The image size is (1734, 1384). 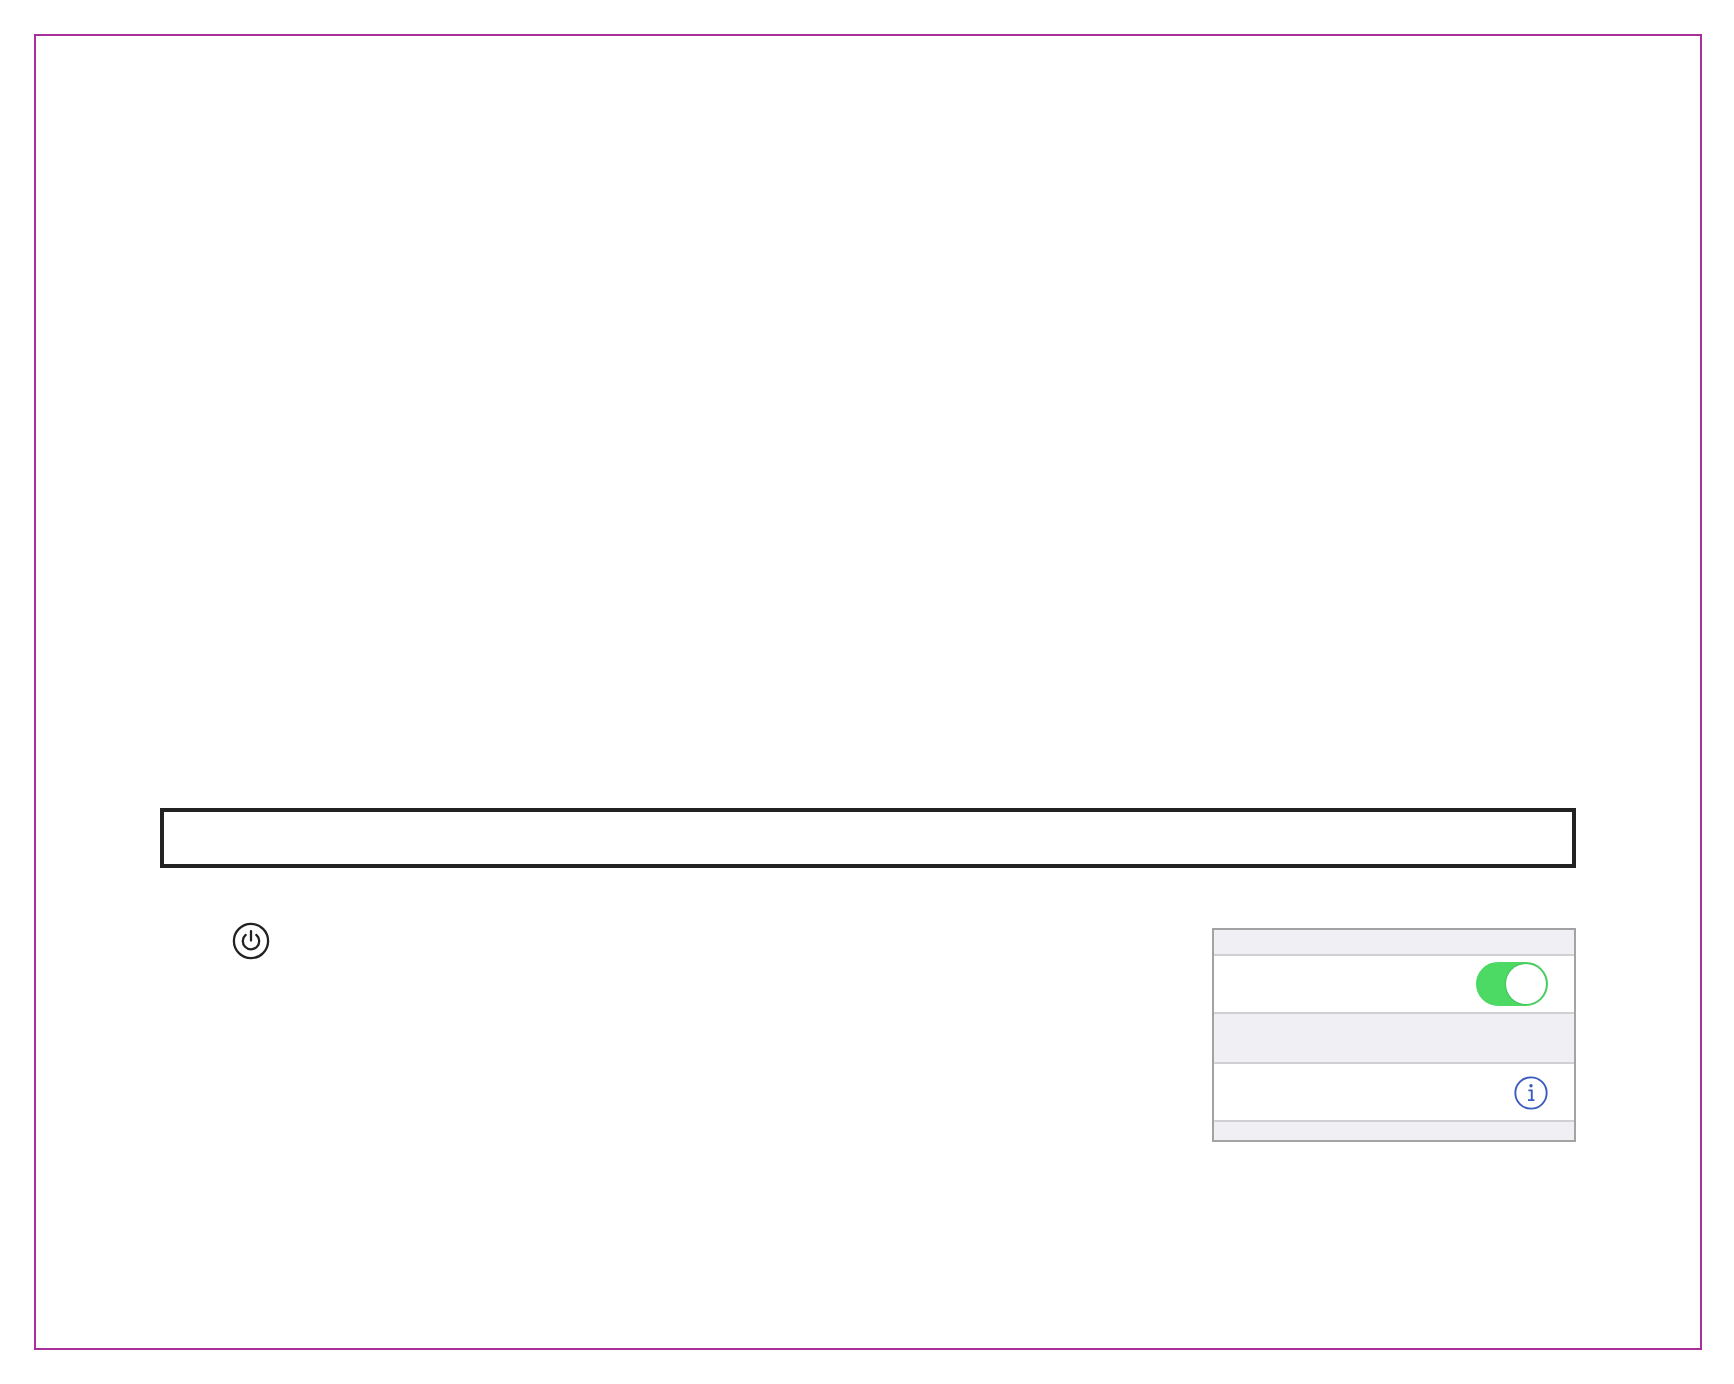 What do you see at coordinates (1512, 984) in the screenshot?
I see `toggle-switch` at bounding box center [1512, 984].